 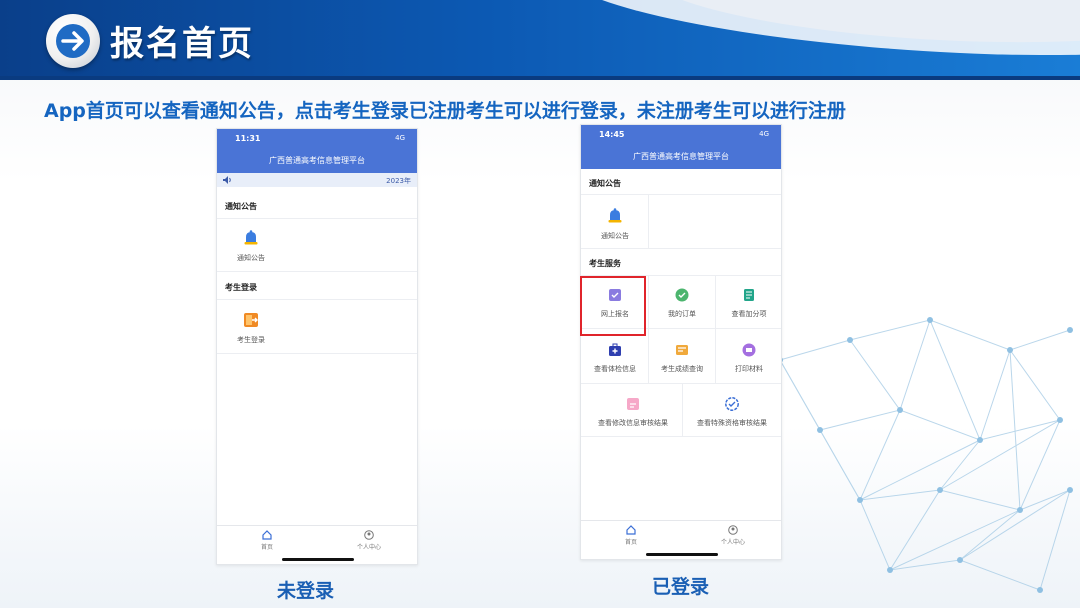 I want to click on section-title-login: 考生登录, so click(x=241, y=287).